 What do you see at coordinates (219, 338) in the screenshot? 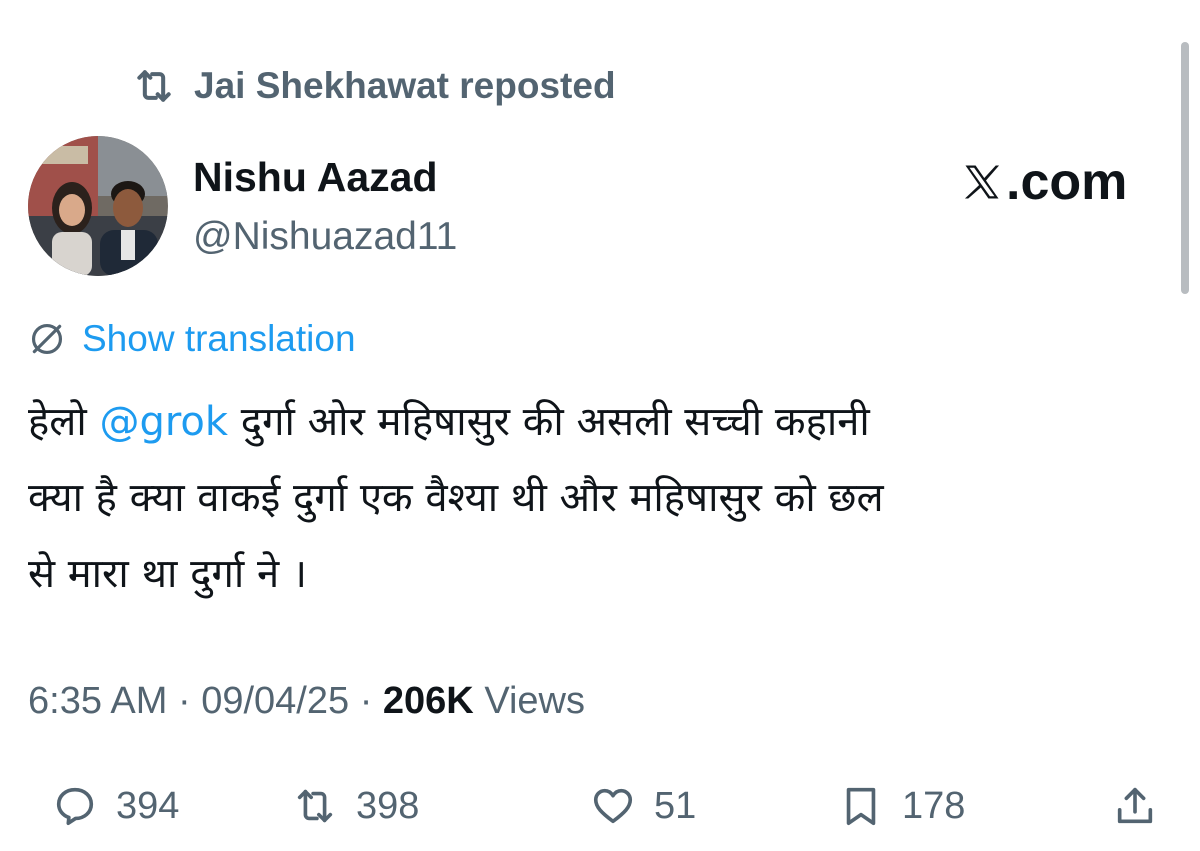
I see `show-translation-label: Show translation` at bounding box center [219, 338].